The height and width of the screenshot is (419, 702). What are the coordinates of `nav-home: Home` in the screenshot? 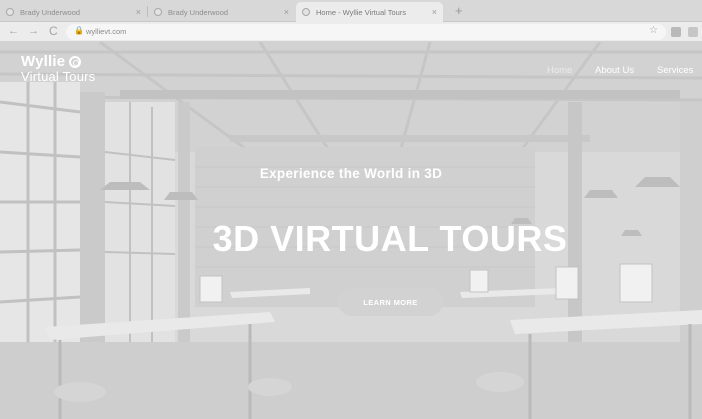 It's located at (559, 70).